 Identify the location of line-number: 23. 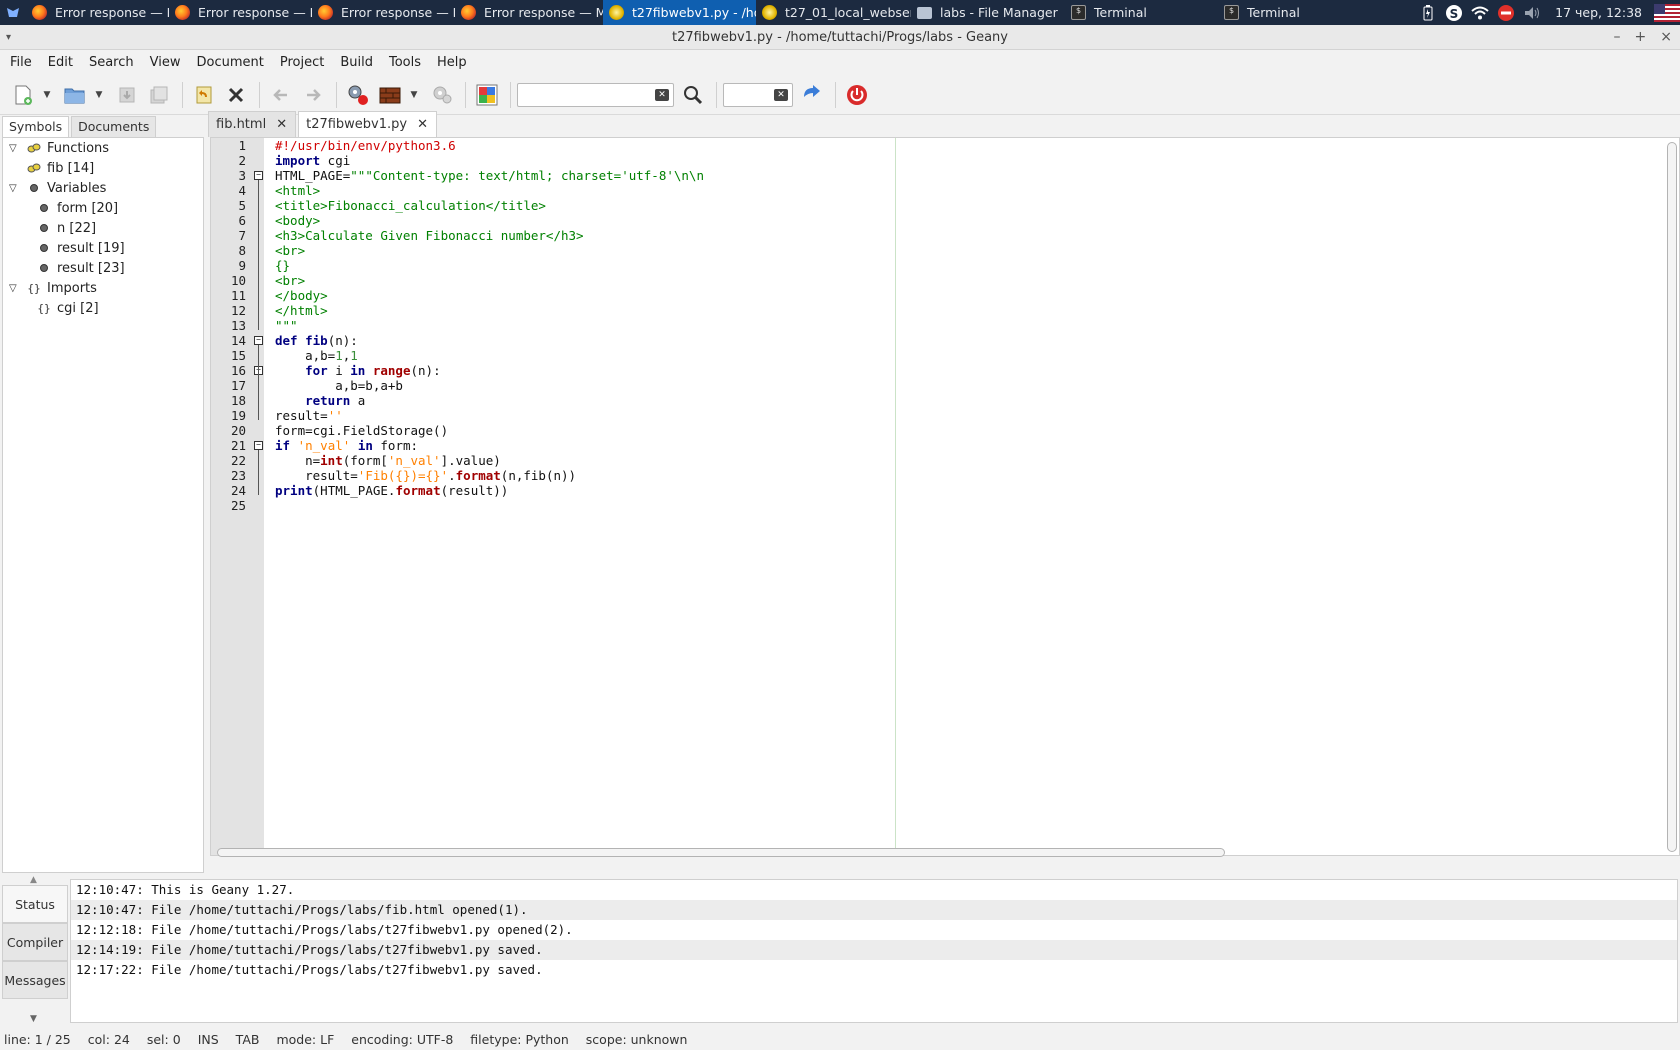
(238, 475).